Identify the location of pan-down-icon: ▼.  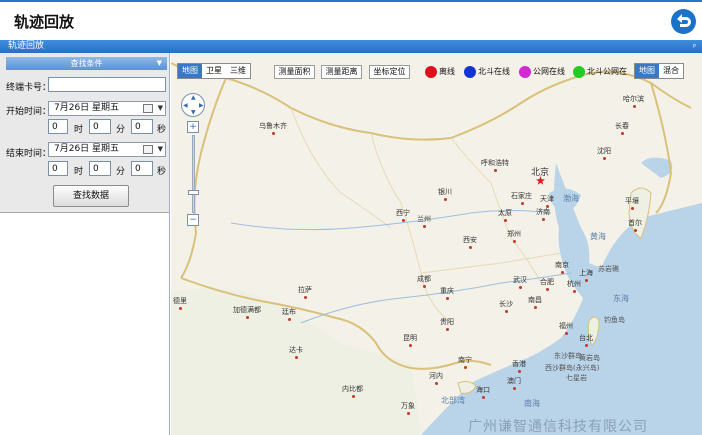
(193, 112).